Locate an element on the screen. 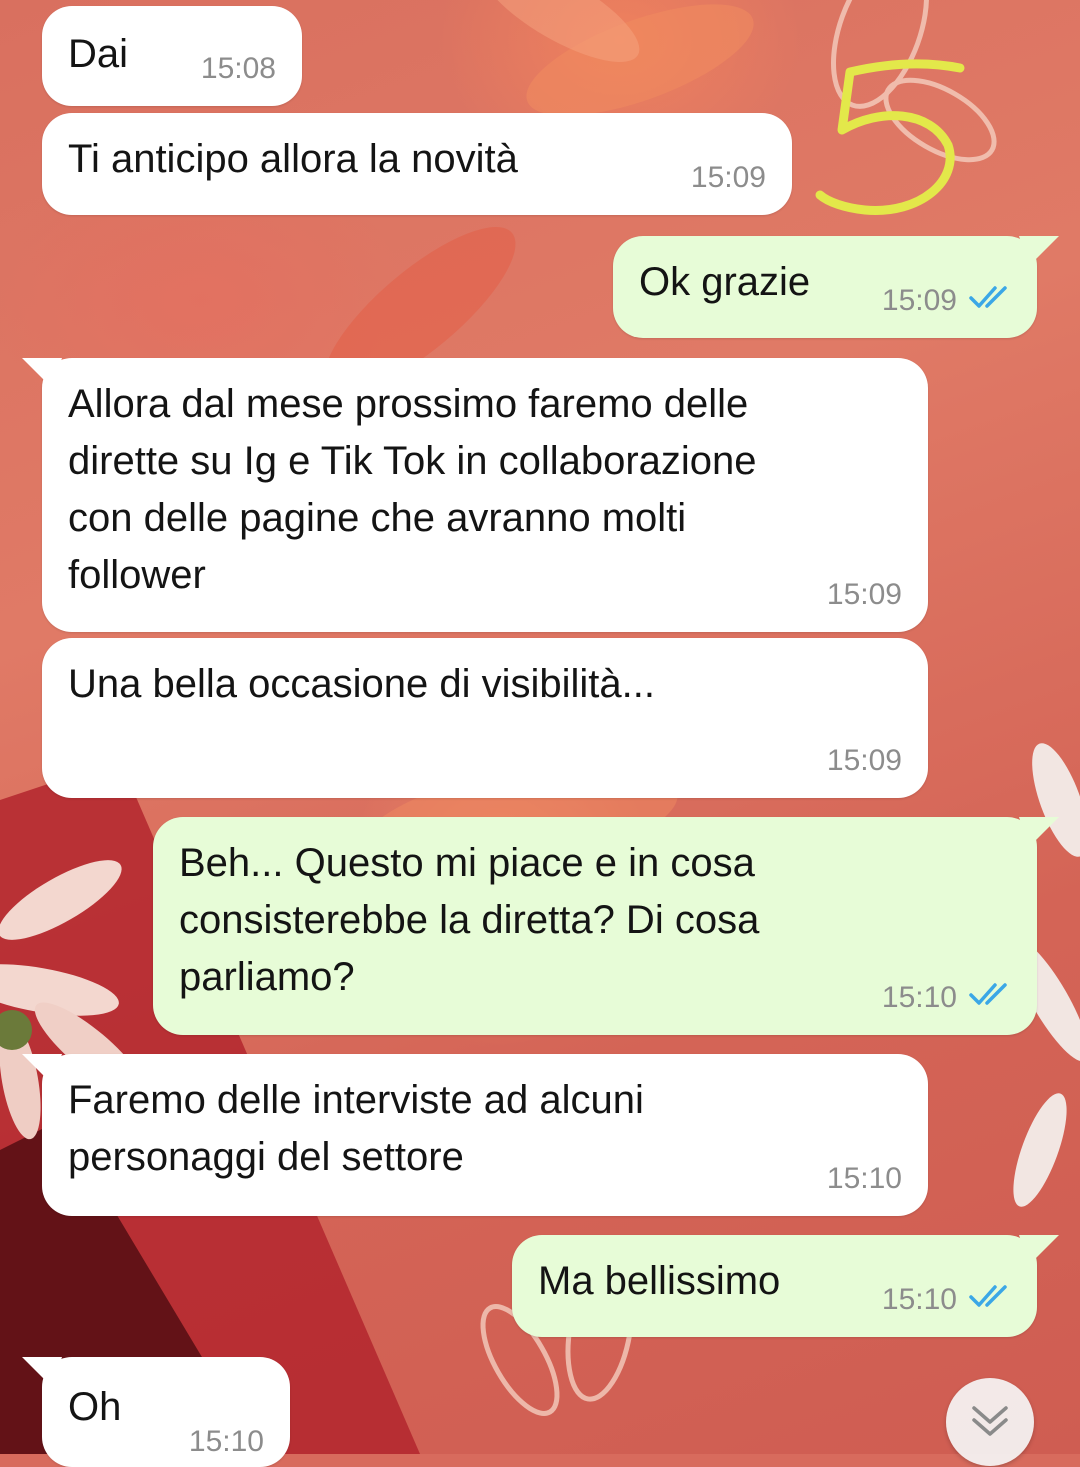 This screenshot has width=1080, height=1467. message-bubble-incoming: Oh 15:10 is located at coordinates (156, 1412).